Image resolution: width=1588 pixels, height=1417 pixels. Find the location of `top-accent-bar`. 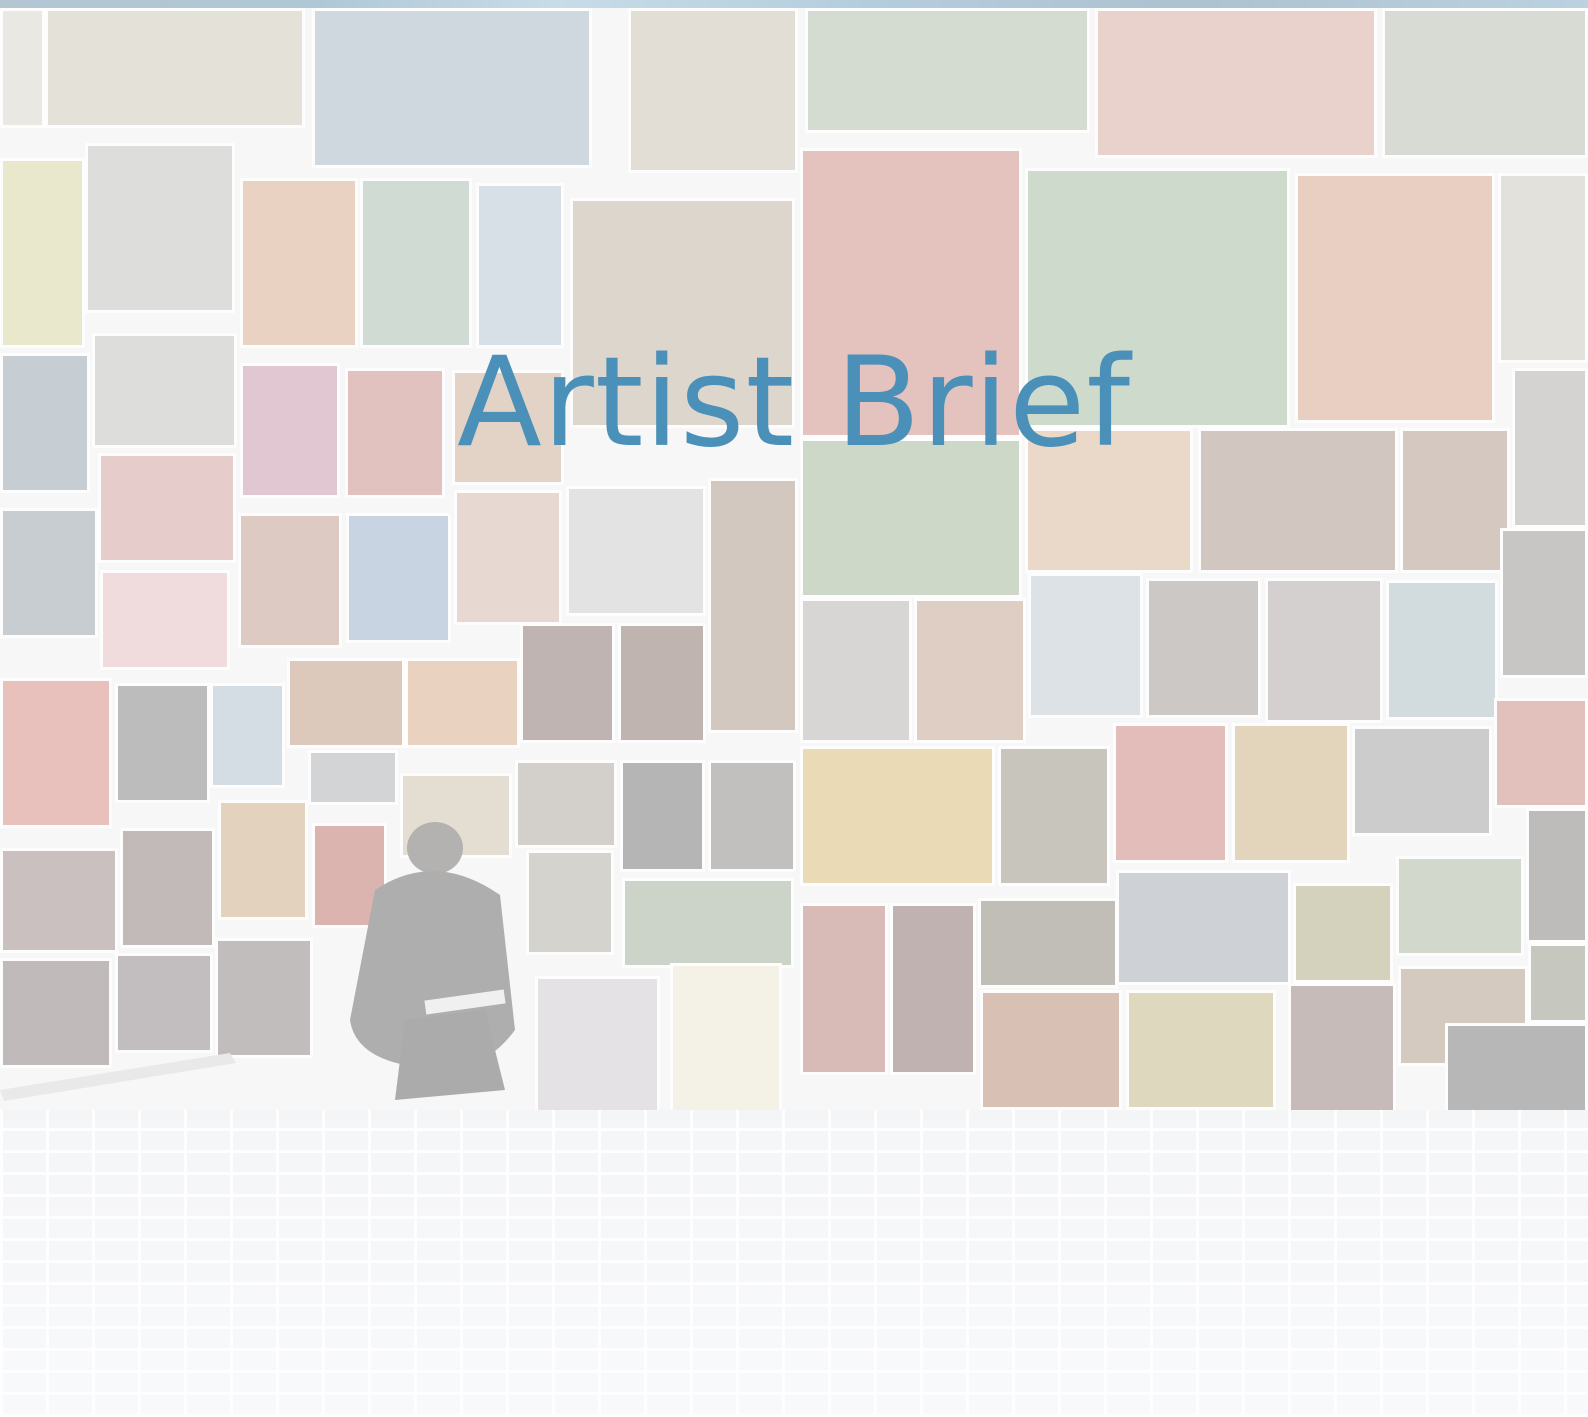

top-accent-bar is located at coordinates (794, 4).